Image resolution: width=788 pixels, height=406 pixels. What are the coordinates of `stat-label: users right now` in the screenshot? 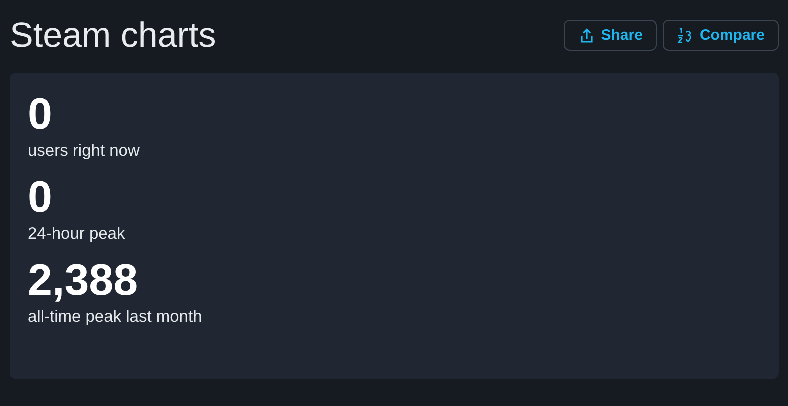 It's located at (84, 151).